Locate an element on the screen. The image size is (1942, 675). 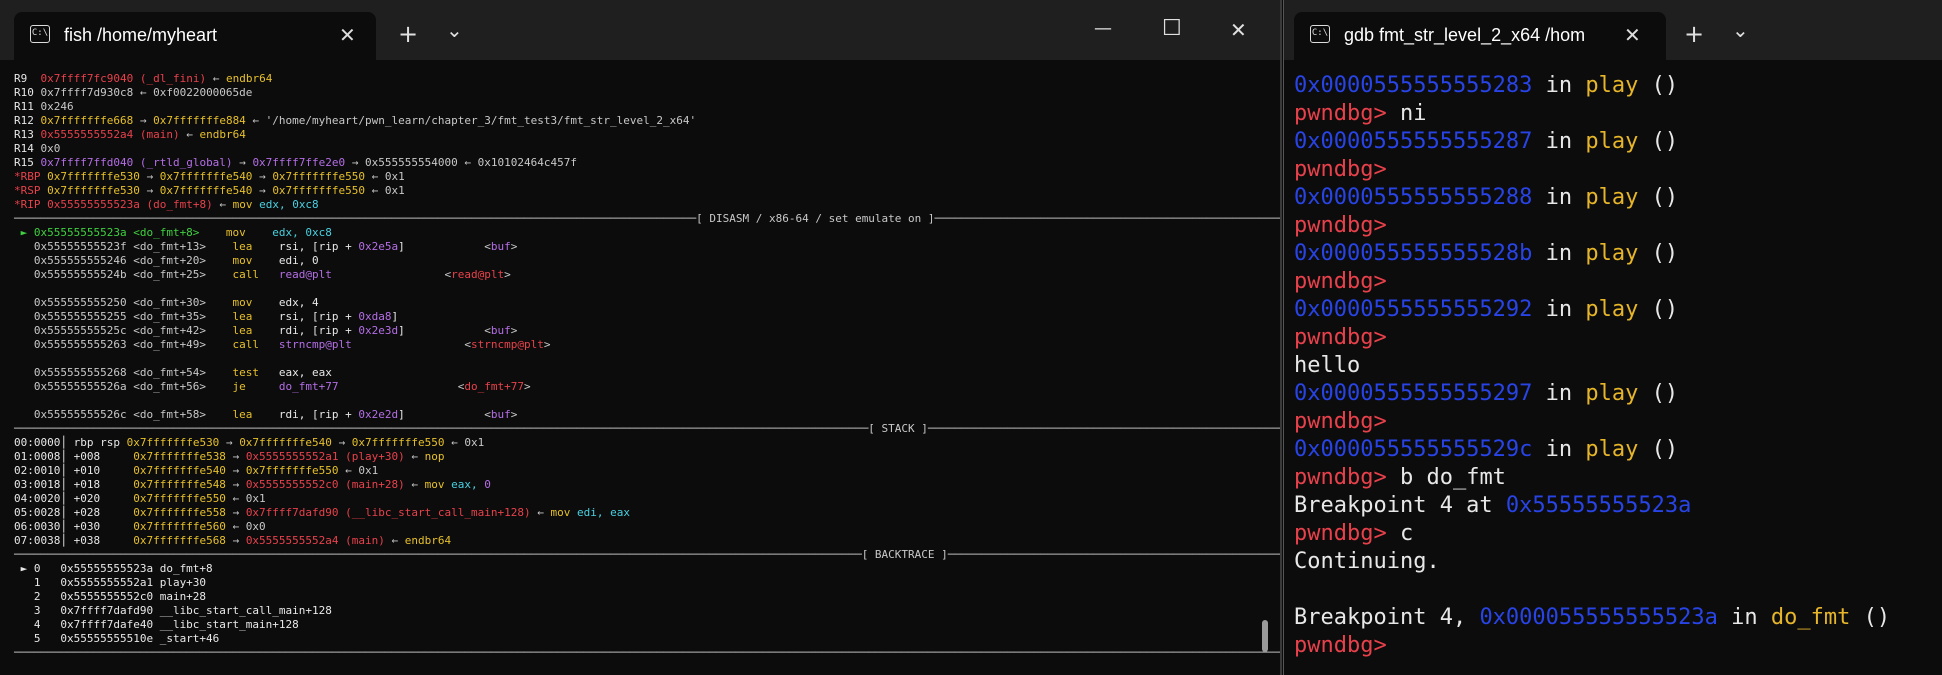
terminal-text: call is located at coordinates (255, 344).